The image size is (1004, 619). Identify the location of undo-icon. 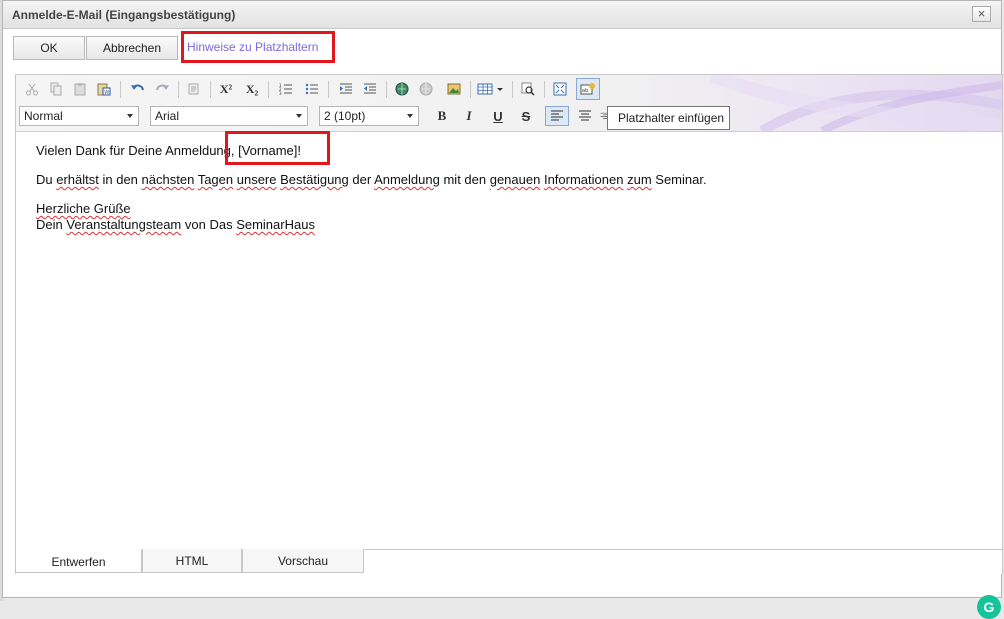
(138, 89).